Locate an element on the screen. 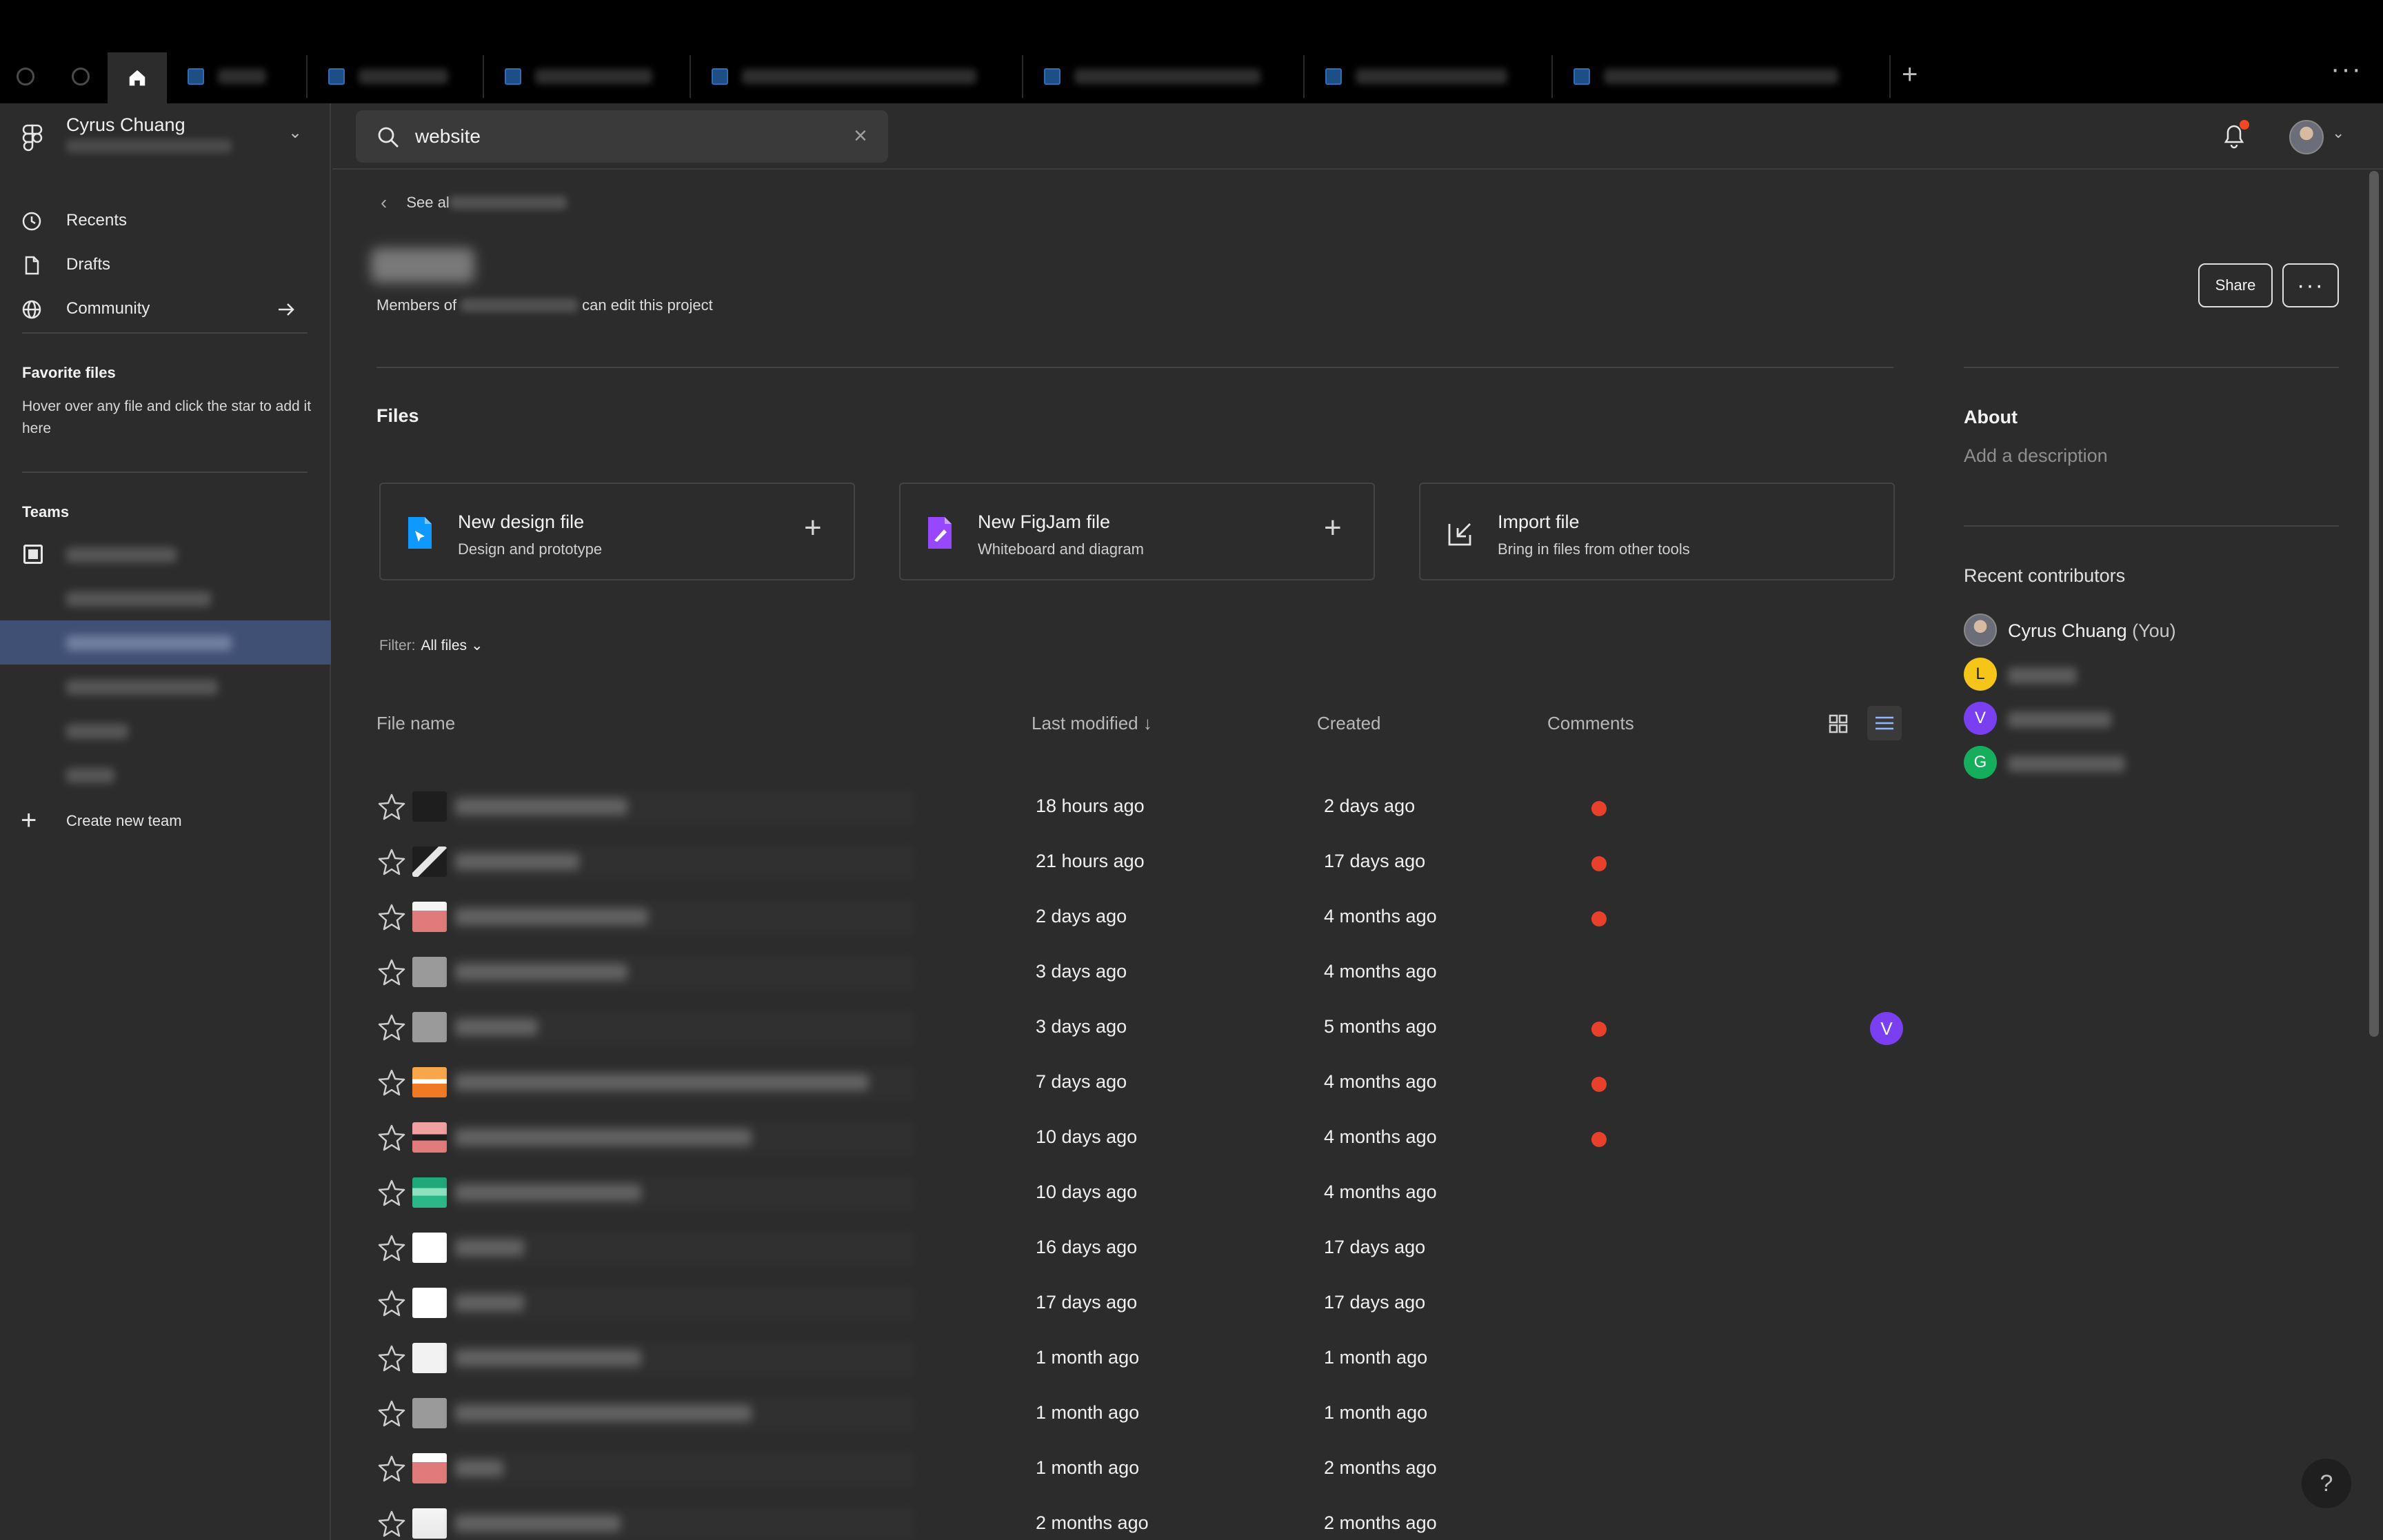 Image resolution: width=2383 pixels, height=1540 pixels. tab-overflow-menu: ··· is located at coordinates (2346, 70).